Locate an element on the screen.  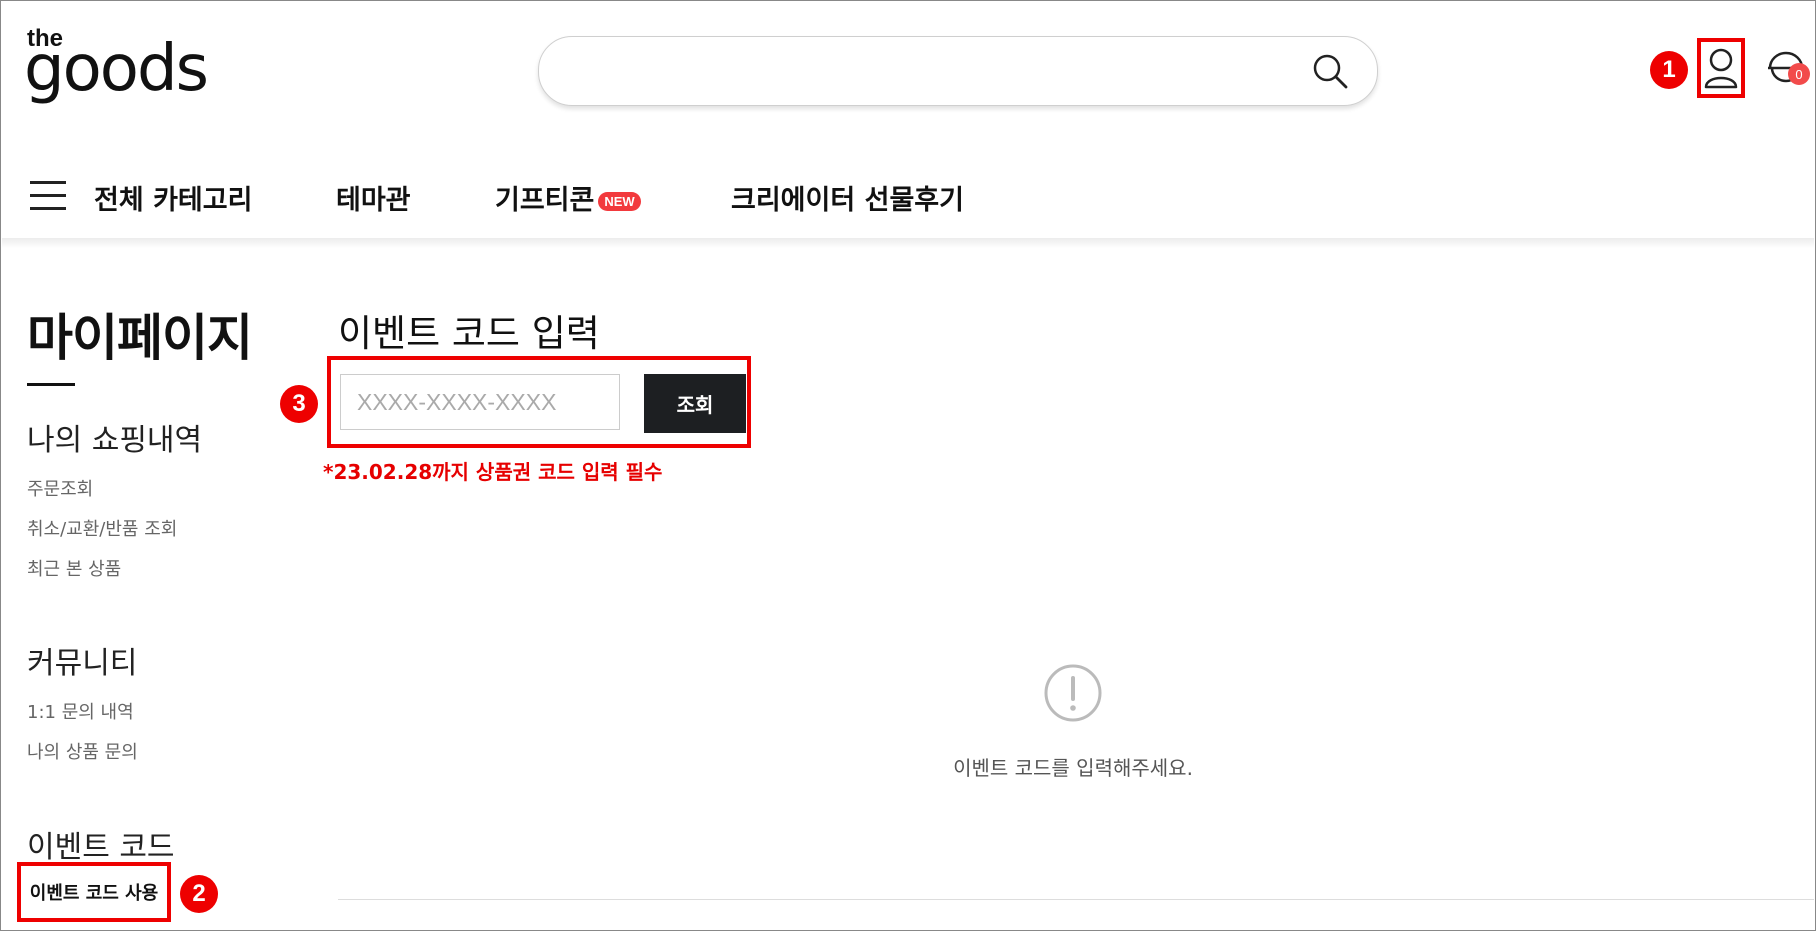
event-code-form: 조회 is located at coordinates (539, 402).